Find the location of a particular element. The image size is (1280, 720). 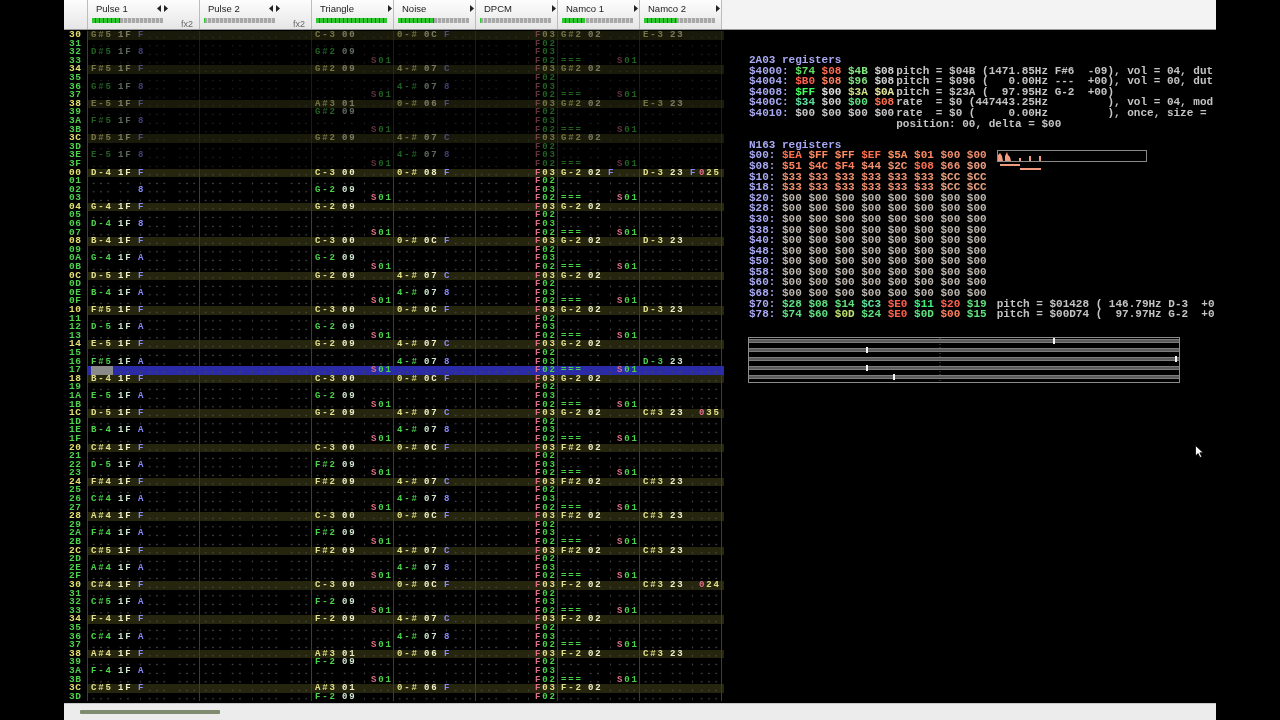

note: E-5 is located at coordinates (102, 104).